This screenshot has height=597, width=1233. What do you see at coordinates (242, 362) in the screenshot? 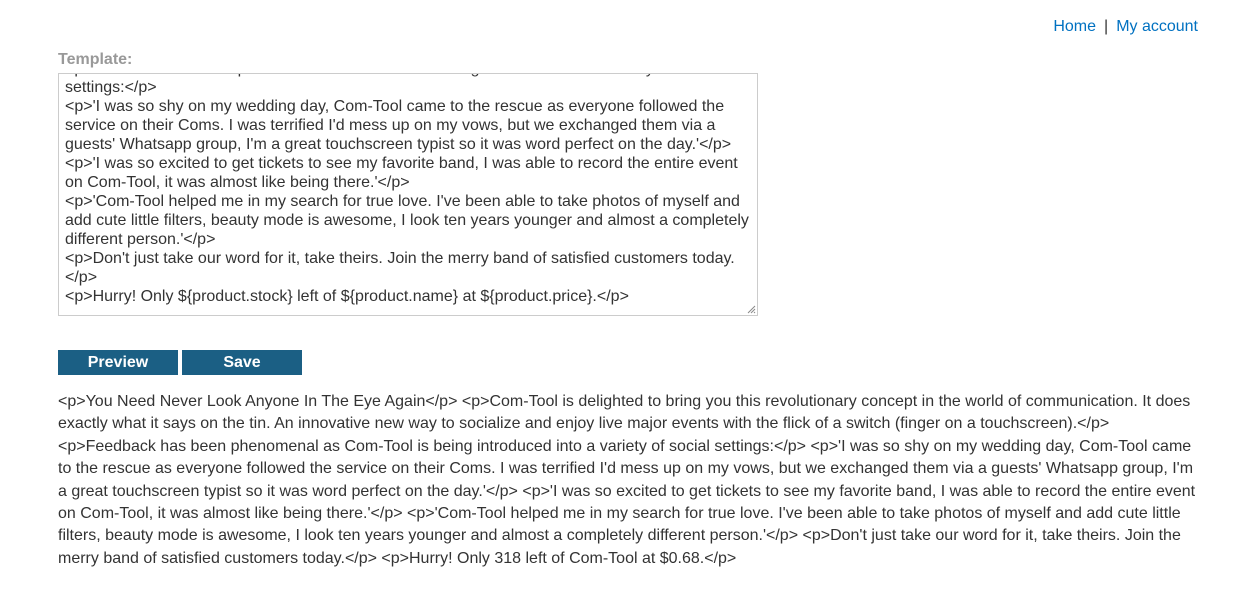
I see `save-button: Save` at bounding box center [242, 362].